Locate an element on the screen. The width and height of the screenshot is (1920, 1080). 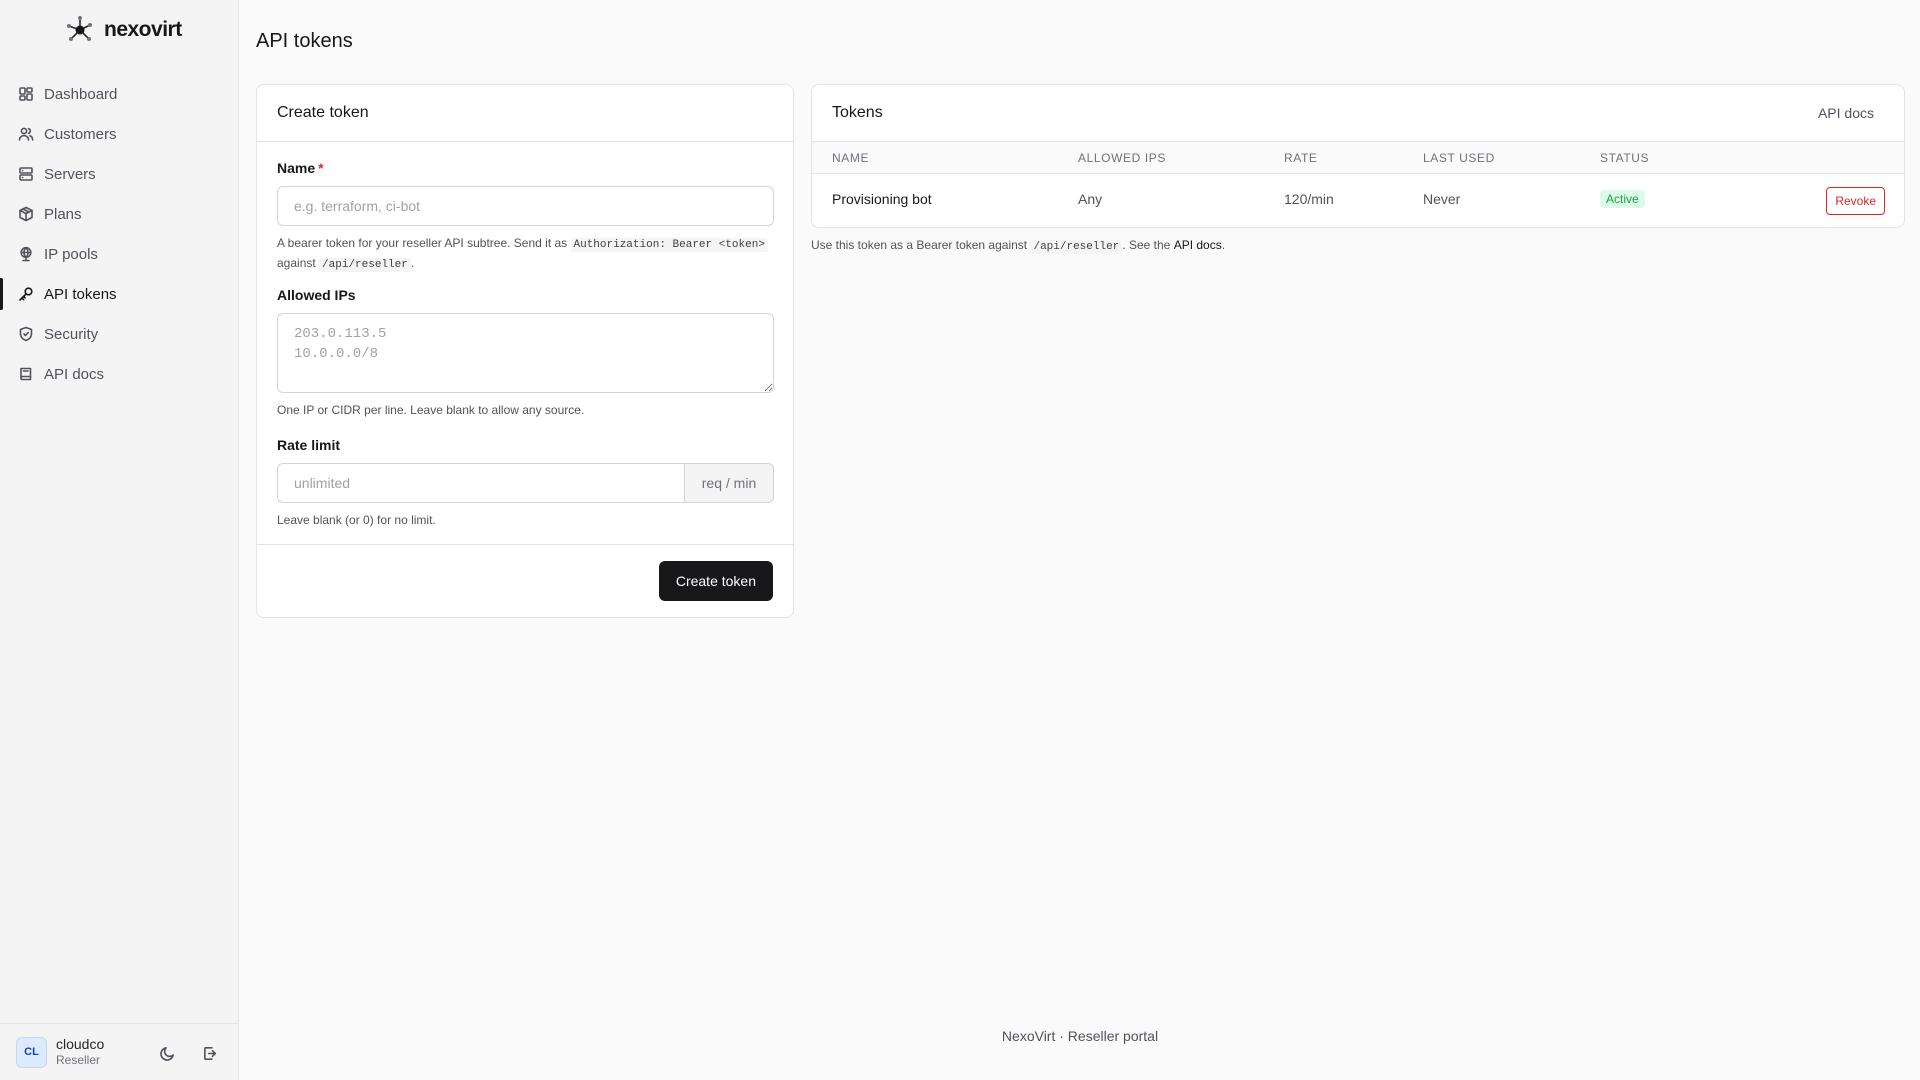
sidebar-item-label: IP pools is located at coordinates (71, 254).